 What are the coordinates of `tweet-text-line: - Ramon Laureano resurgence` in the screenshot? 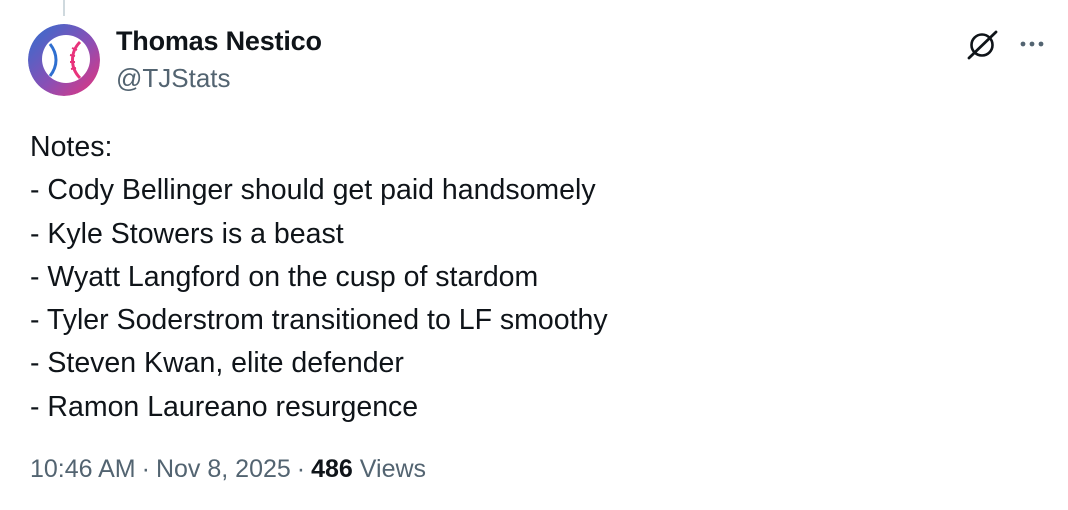 It's located at (224, 406).